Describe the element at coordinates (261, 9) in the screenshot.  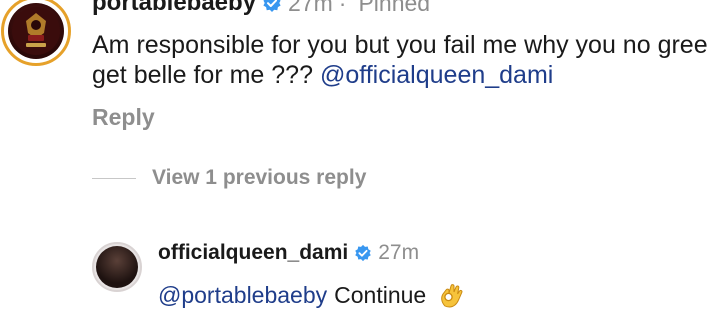
I see `comment-header: portablebaeby 27m · Pinned` at that location.